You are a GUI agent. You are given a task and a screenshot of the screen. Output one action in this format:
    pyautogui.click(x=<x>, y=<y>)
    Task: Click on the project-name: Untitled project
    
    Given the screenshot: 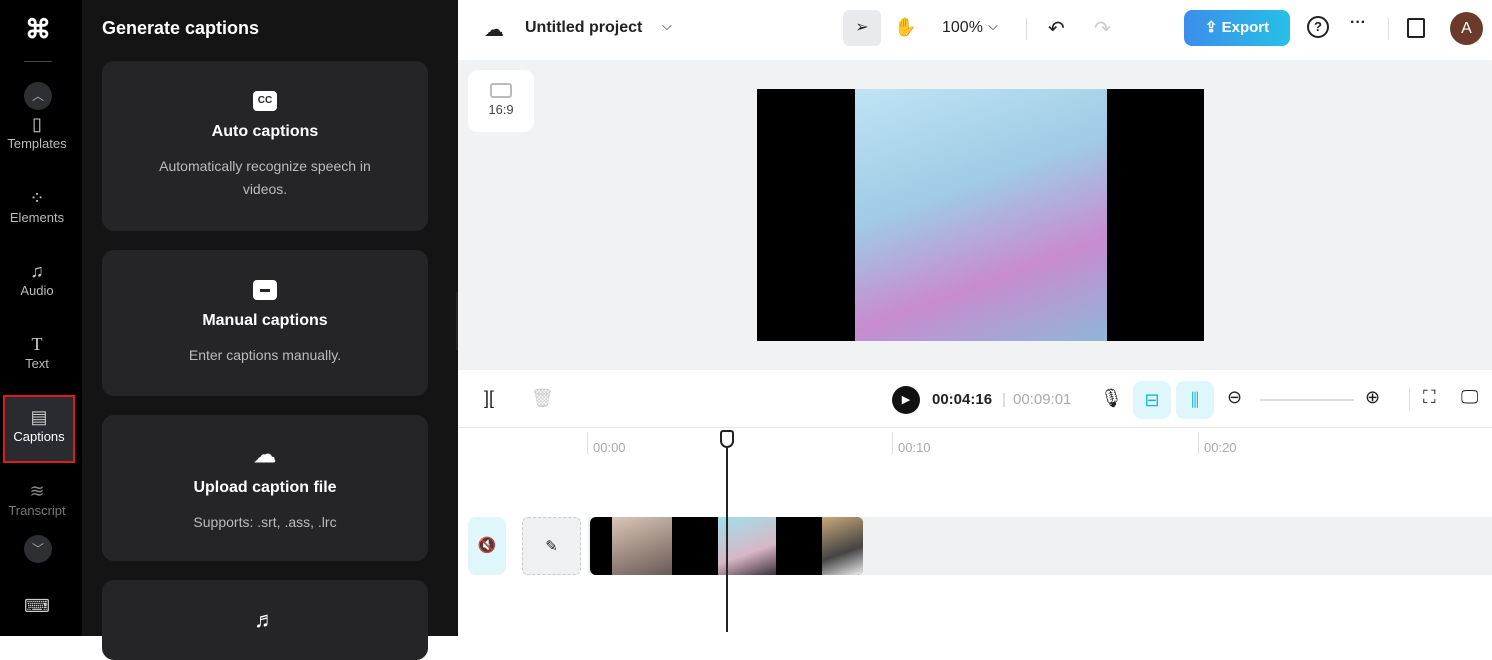 What is the action you would take?
    pyautogui.click(x=583, y=28)
    